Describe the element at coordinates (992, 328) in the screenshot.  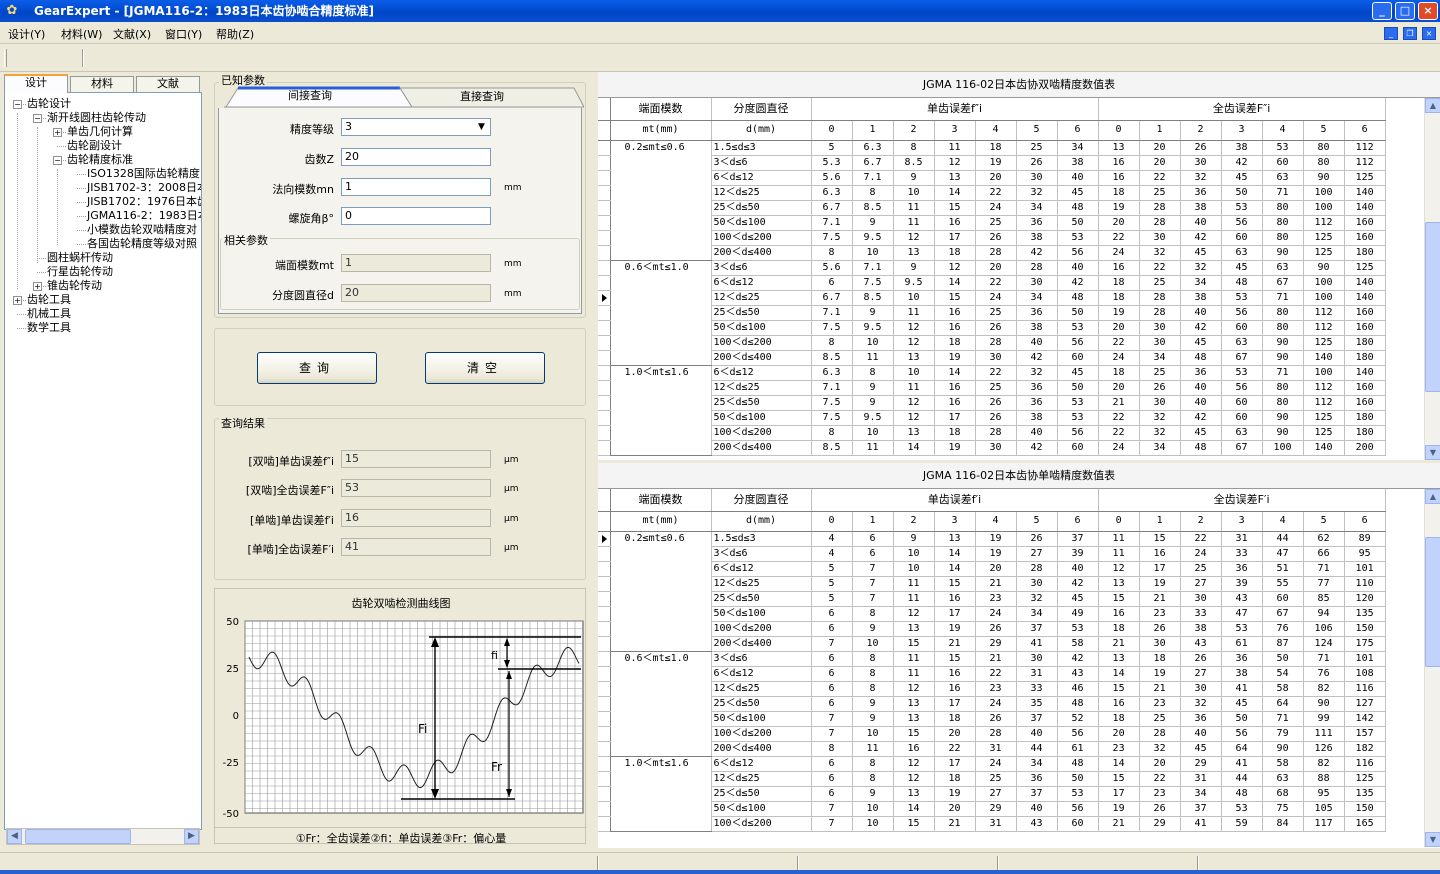
I see `table-row: 50＜d≤100 7.5 9.5 12 16 26 38 53 20 30 42 60 80 112 160` at that location.